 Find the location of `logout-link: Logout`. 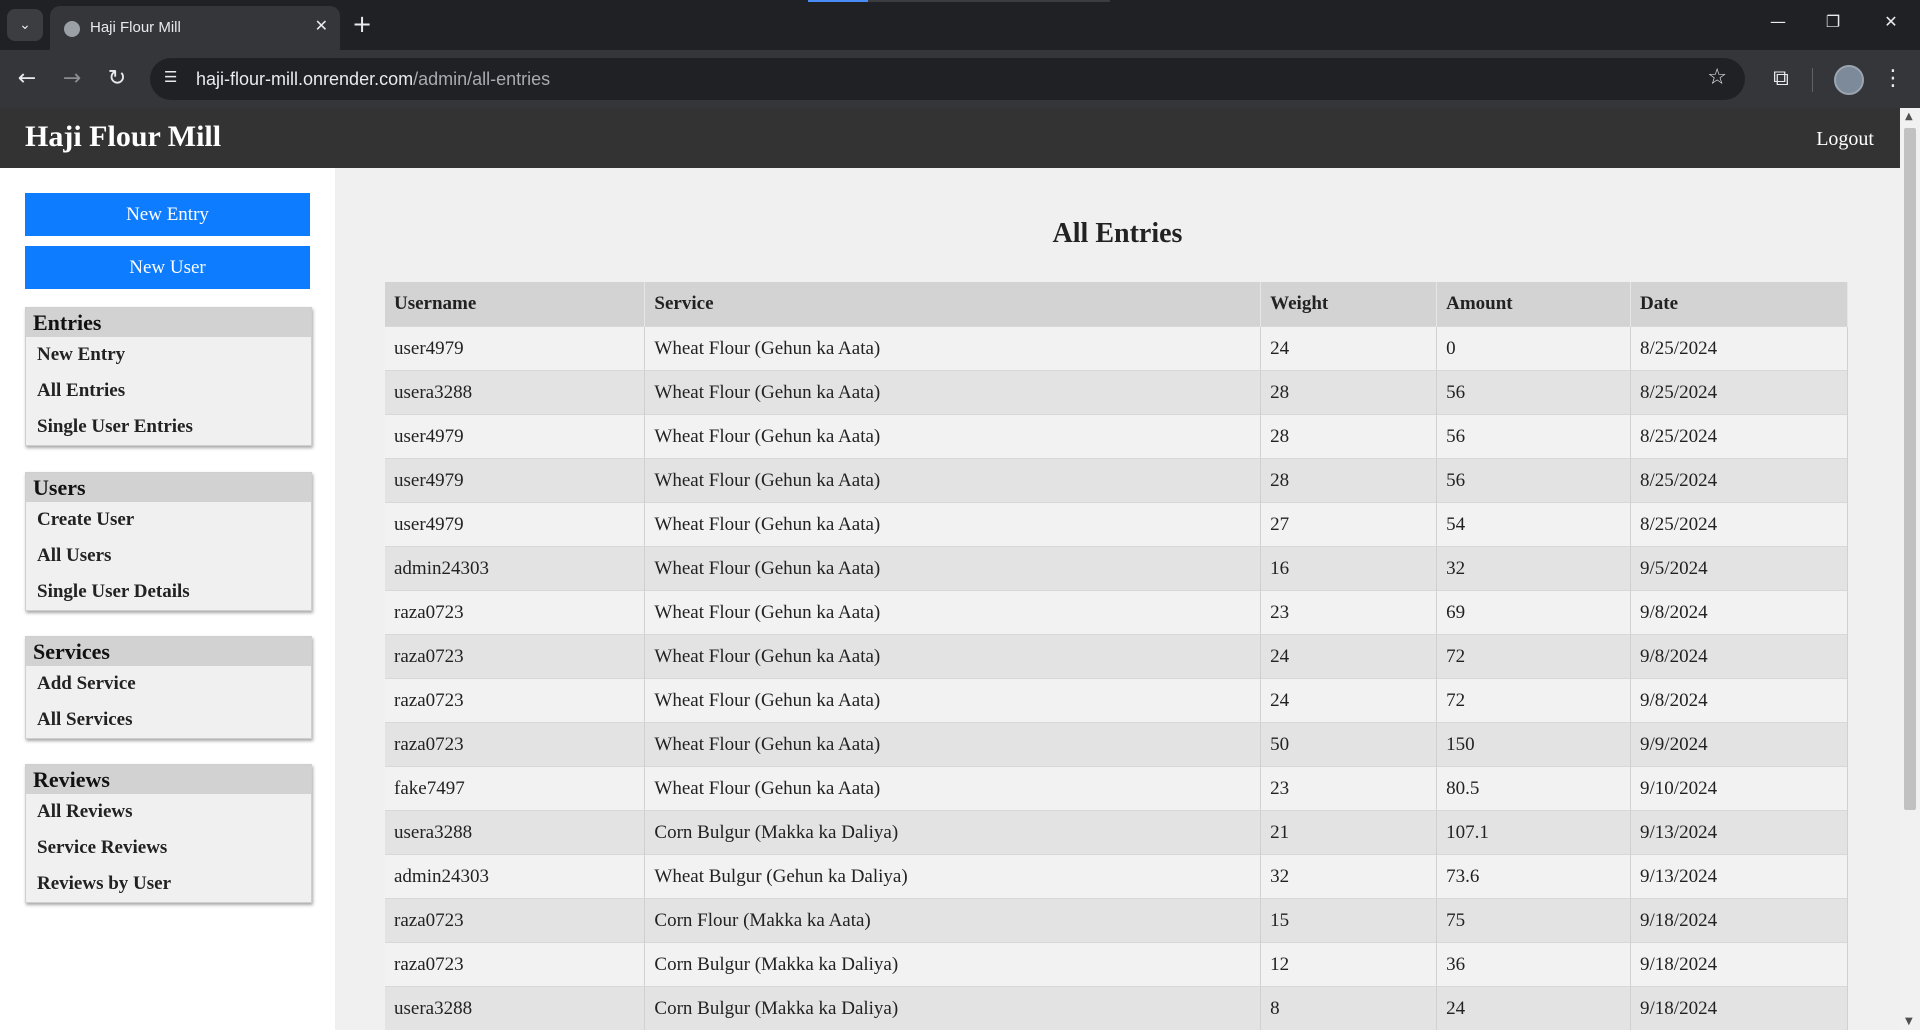

logout-link: Logout is located at coordinates (1845, 139).